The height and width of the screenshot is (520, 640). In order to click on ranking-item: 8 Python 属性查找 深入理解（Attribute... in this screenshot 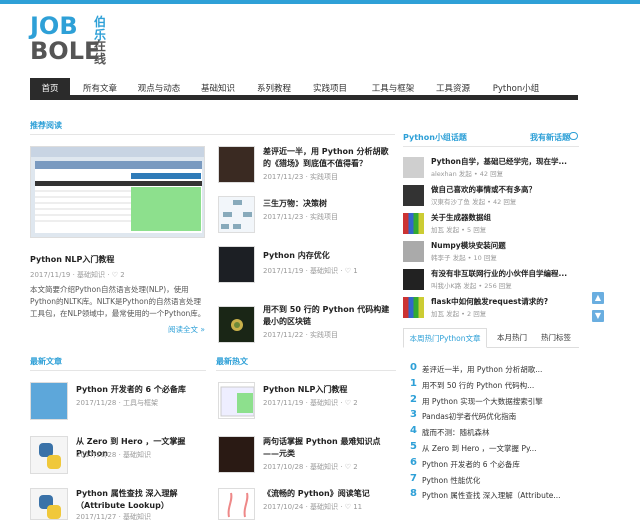, I will do `click(495, 495)`.